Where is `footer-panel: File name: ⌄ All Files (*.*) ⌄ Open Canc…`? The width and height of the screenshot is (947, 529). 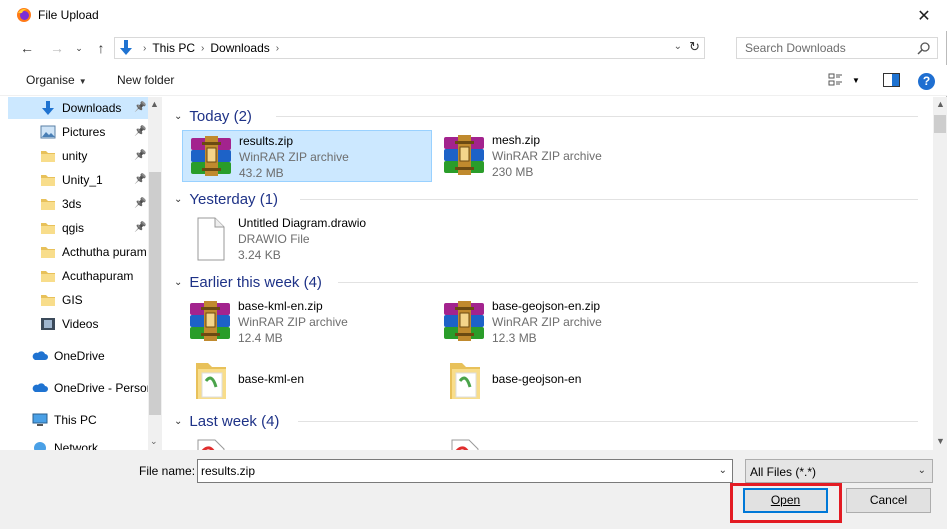 footer-panel: File name: ⌄ All Files (*.*) ⌄ Open Canc… is located at coordinates (473, 489).